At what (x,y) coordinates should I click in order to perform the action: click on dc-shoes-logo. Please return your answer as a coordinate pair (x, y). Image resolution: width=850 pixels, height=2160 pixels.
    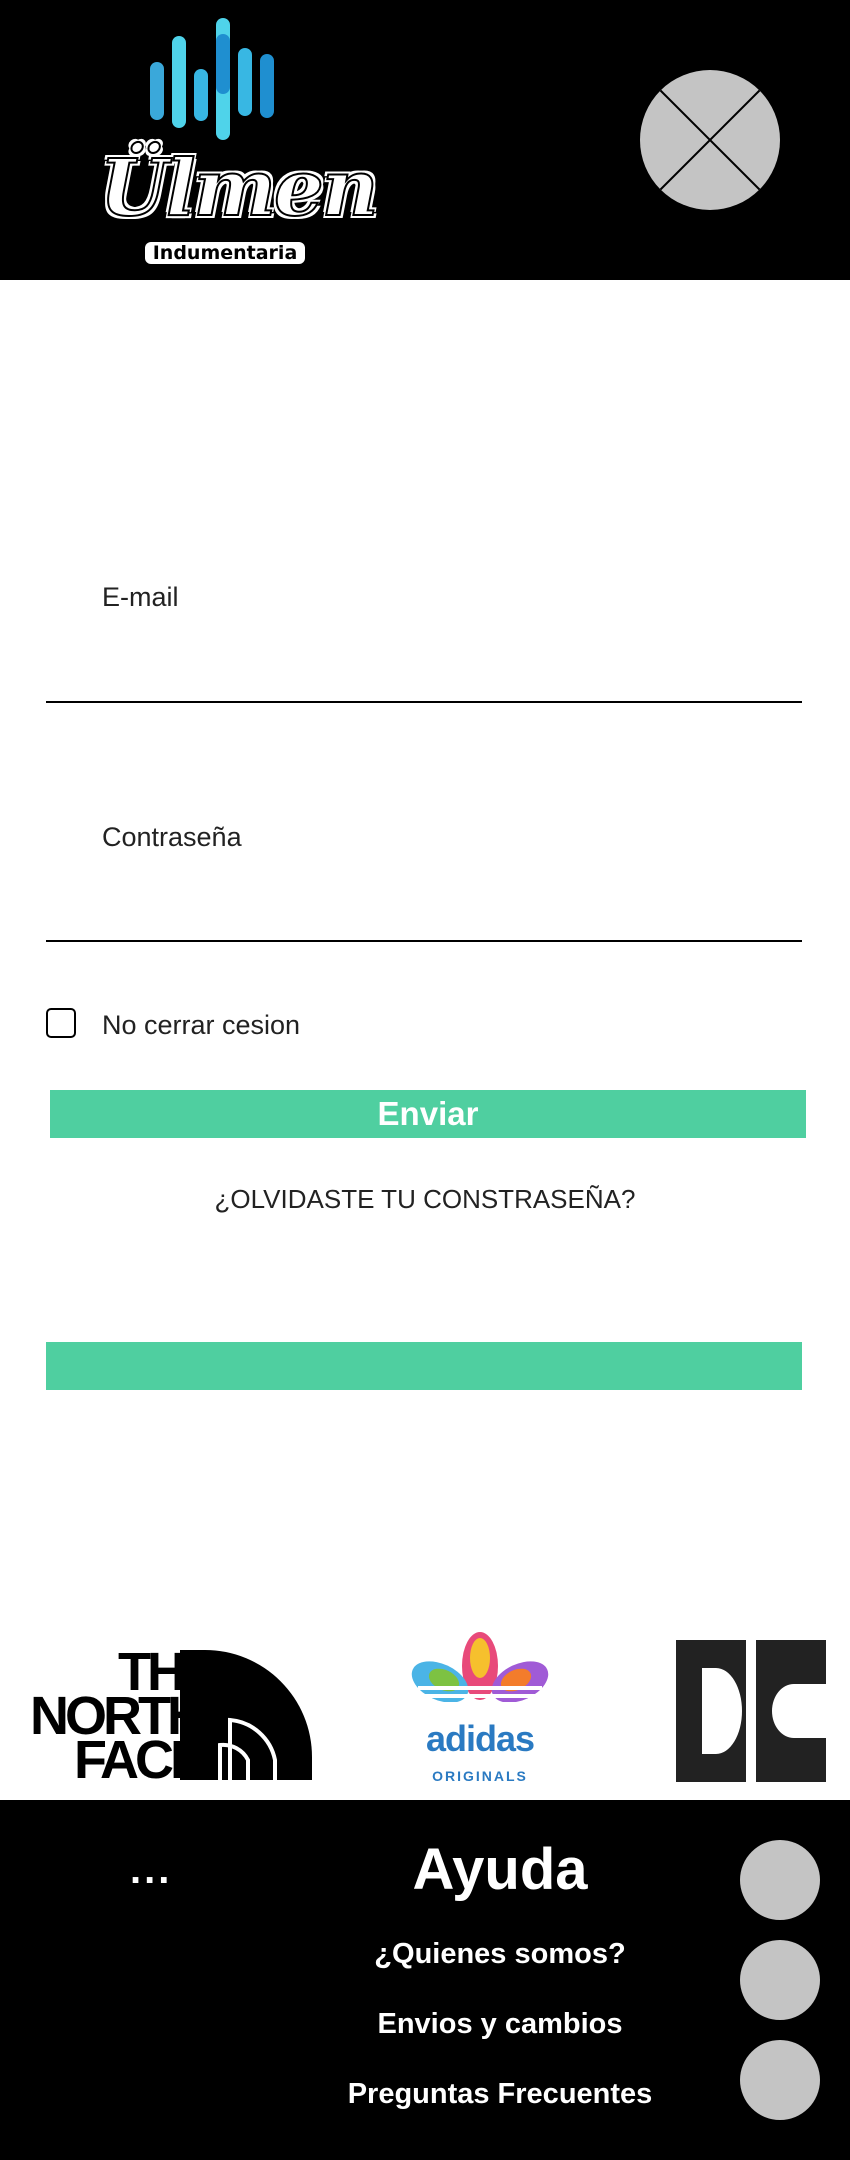
    Looking at the image, I should click on (751, 1711).